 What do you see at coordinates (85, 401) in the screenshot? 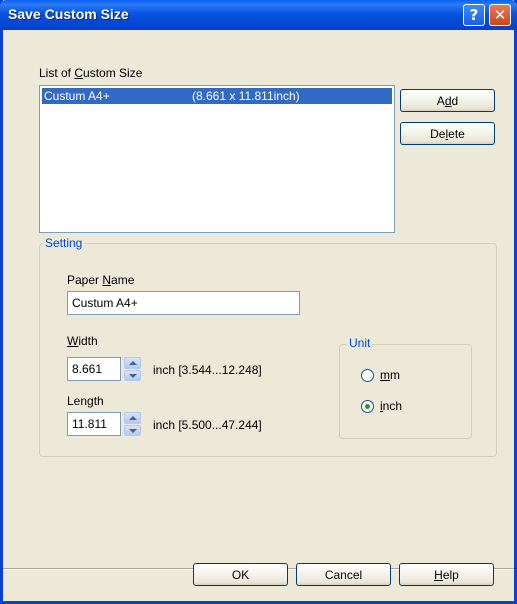
I see `length-label: Length` at bounding box center [85, 401].